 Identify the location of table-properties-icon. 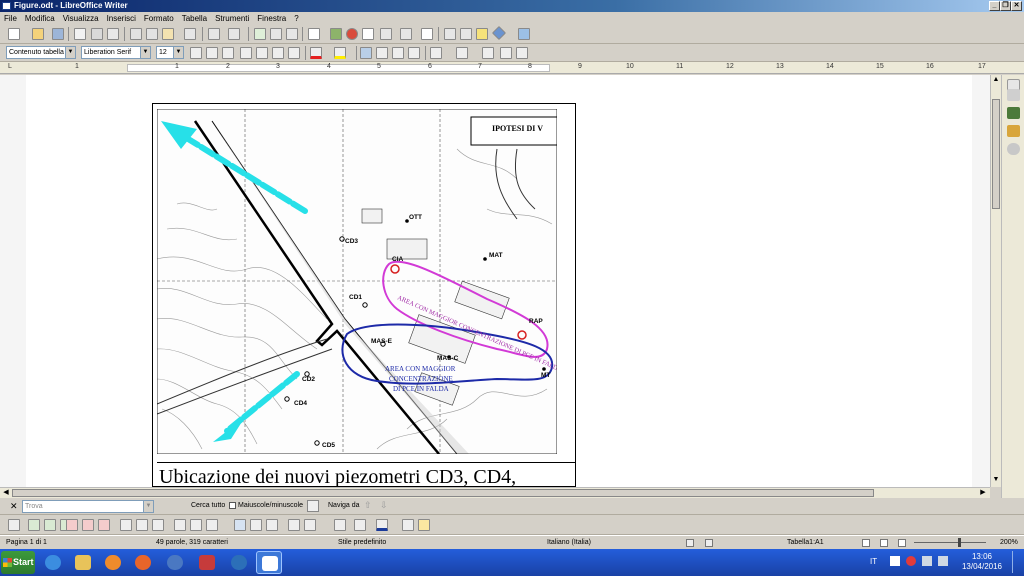
(212, 525).